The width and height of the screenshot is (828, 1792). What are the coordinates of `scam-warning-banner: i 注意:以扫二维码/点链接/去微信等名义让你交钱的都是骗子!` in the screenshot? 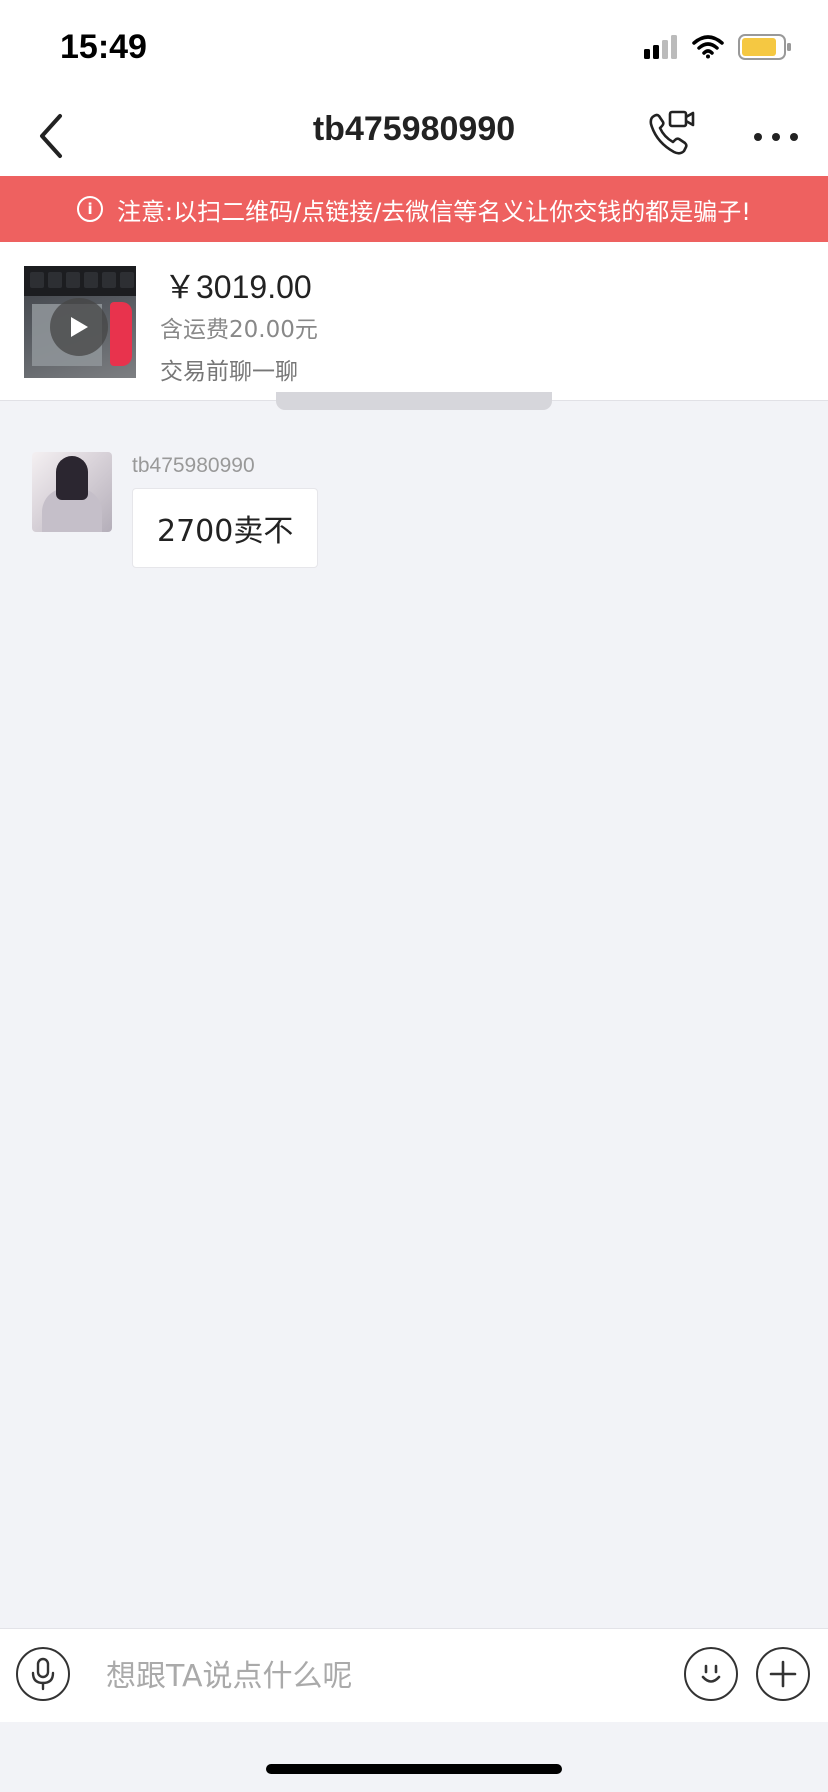 It's located at (414, 209).